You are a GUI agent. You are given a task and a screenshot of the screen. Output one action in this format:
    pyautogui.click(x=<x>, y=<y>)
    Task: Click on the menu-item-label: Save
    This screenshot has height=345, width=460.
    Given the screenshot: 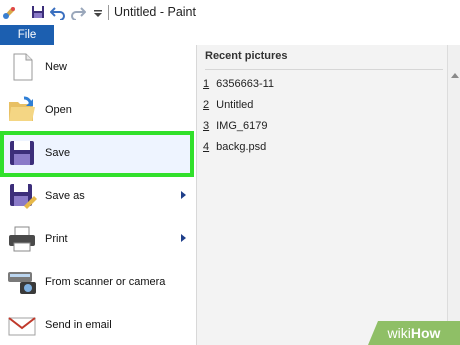 What is the action you would take?
    pyautogui.click(x=58, y=153)
    